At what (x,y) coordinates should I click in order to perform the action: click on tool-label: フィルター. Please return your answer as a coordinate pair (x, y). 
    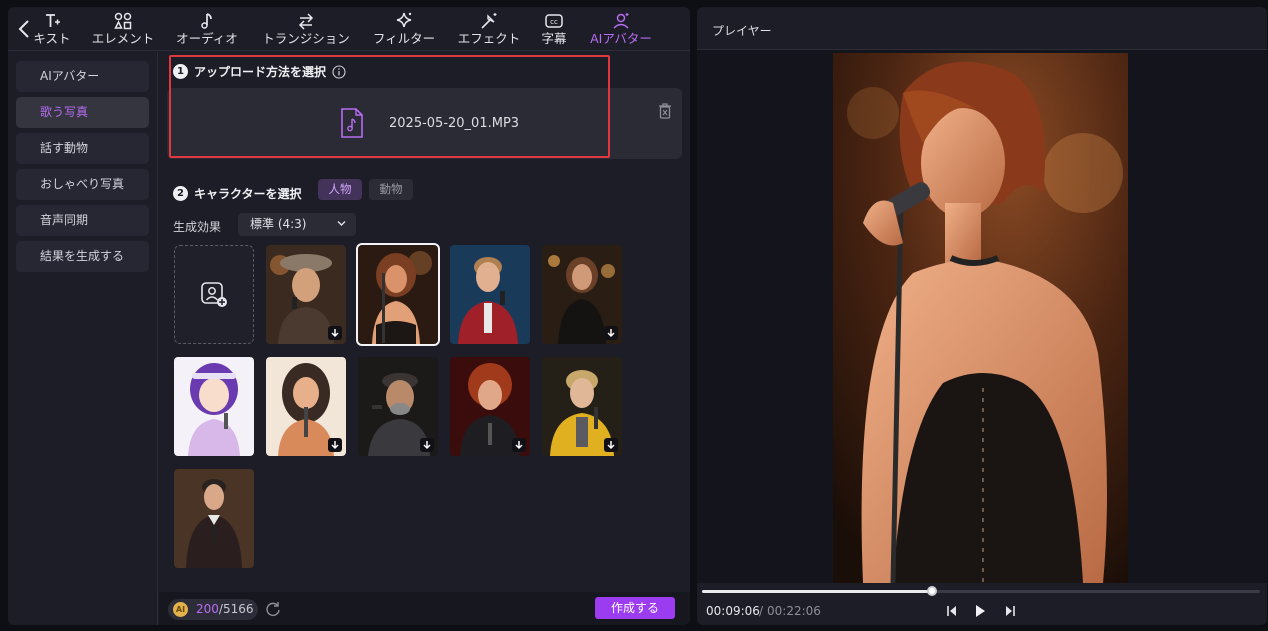
    Looking at the image, I should click on (404, 38).